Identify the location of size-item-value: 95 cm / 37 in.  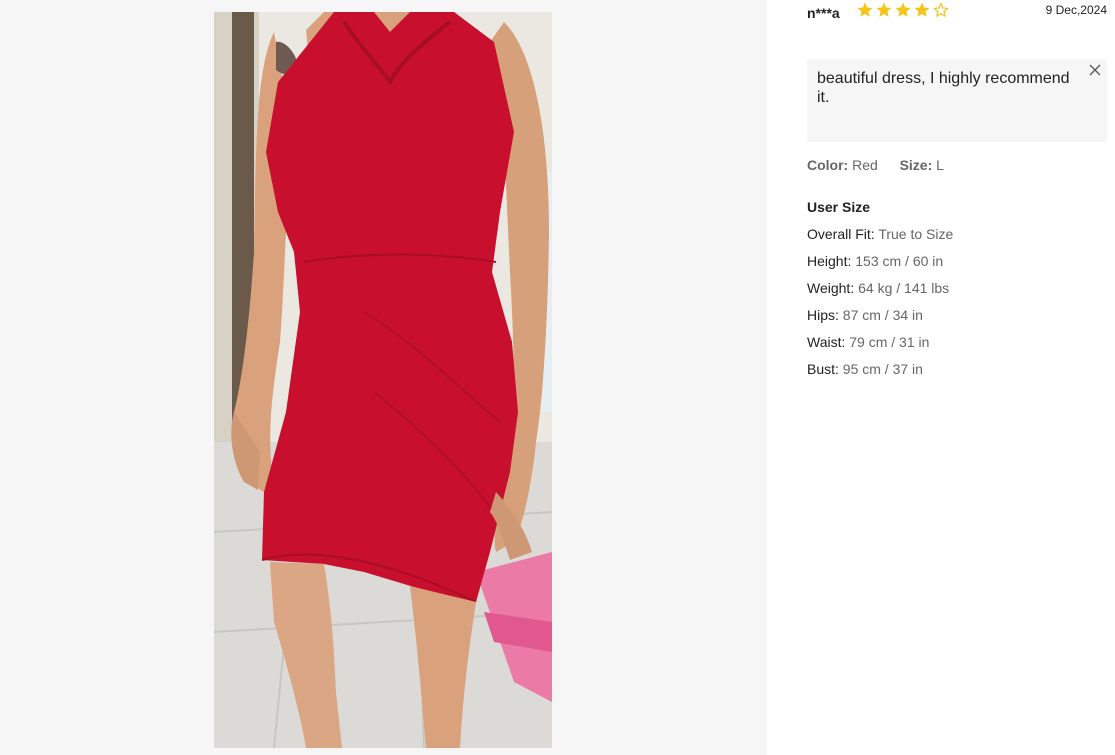
(882, 369).